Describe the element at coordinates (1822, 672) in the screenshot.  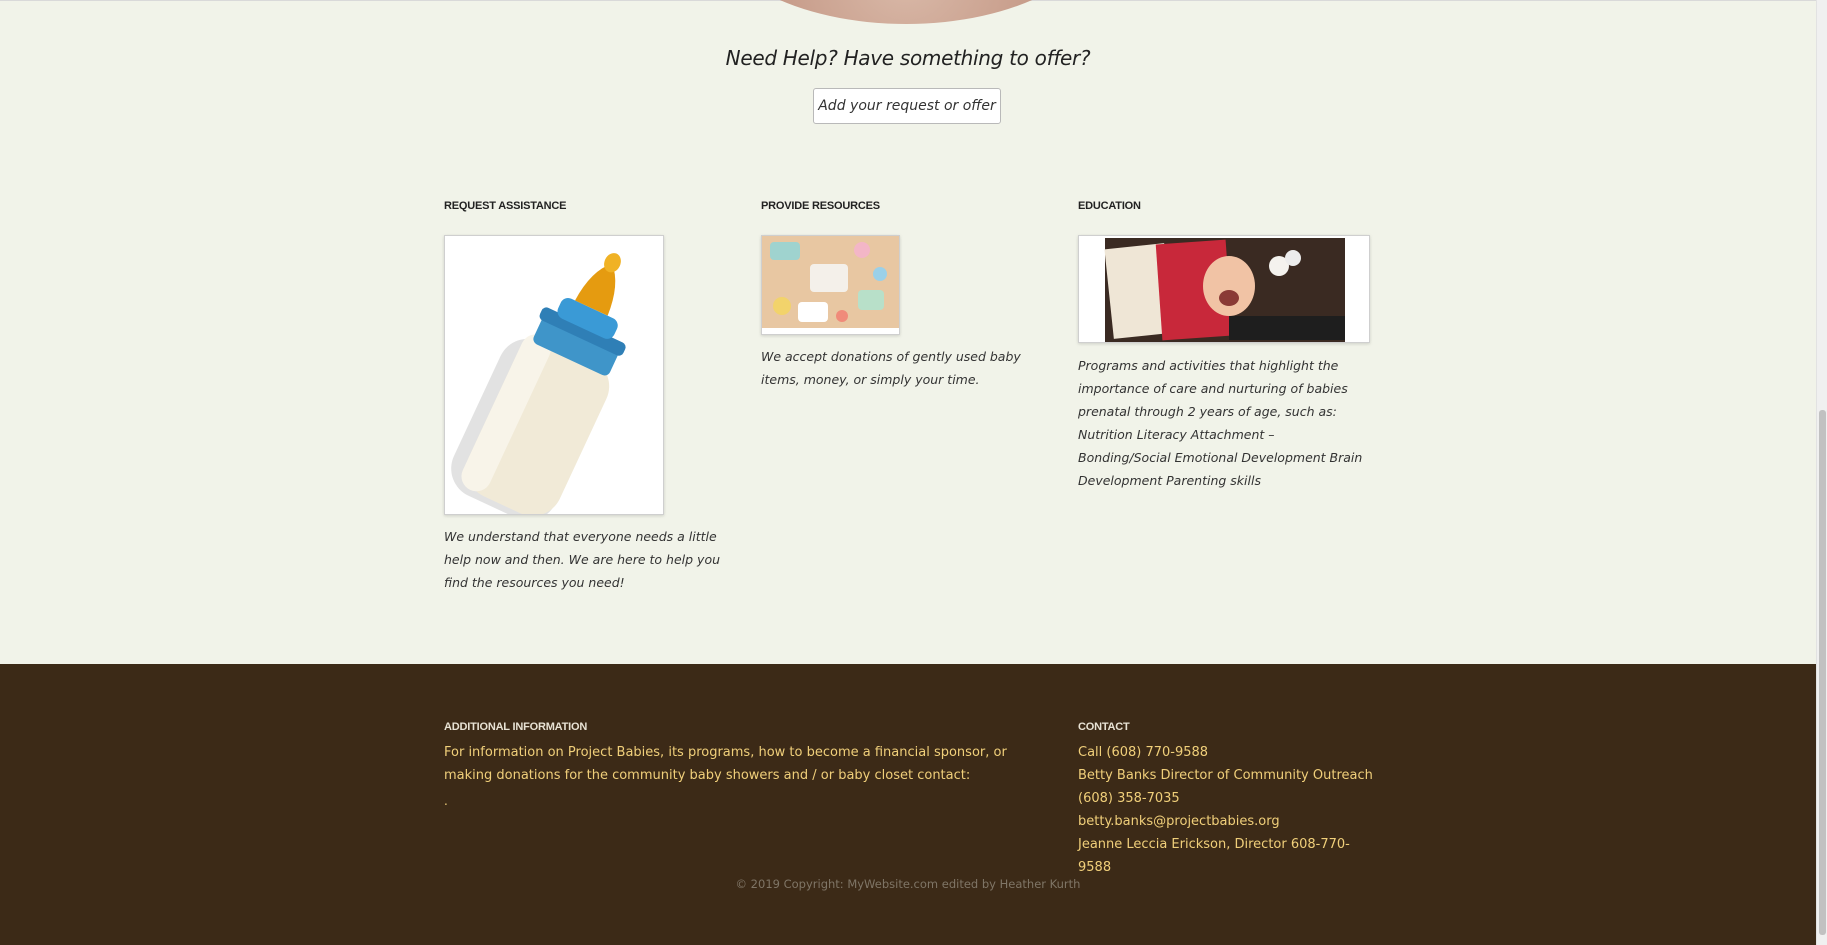
I see `scrollbar-thumb` at that location.